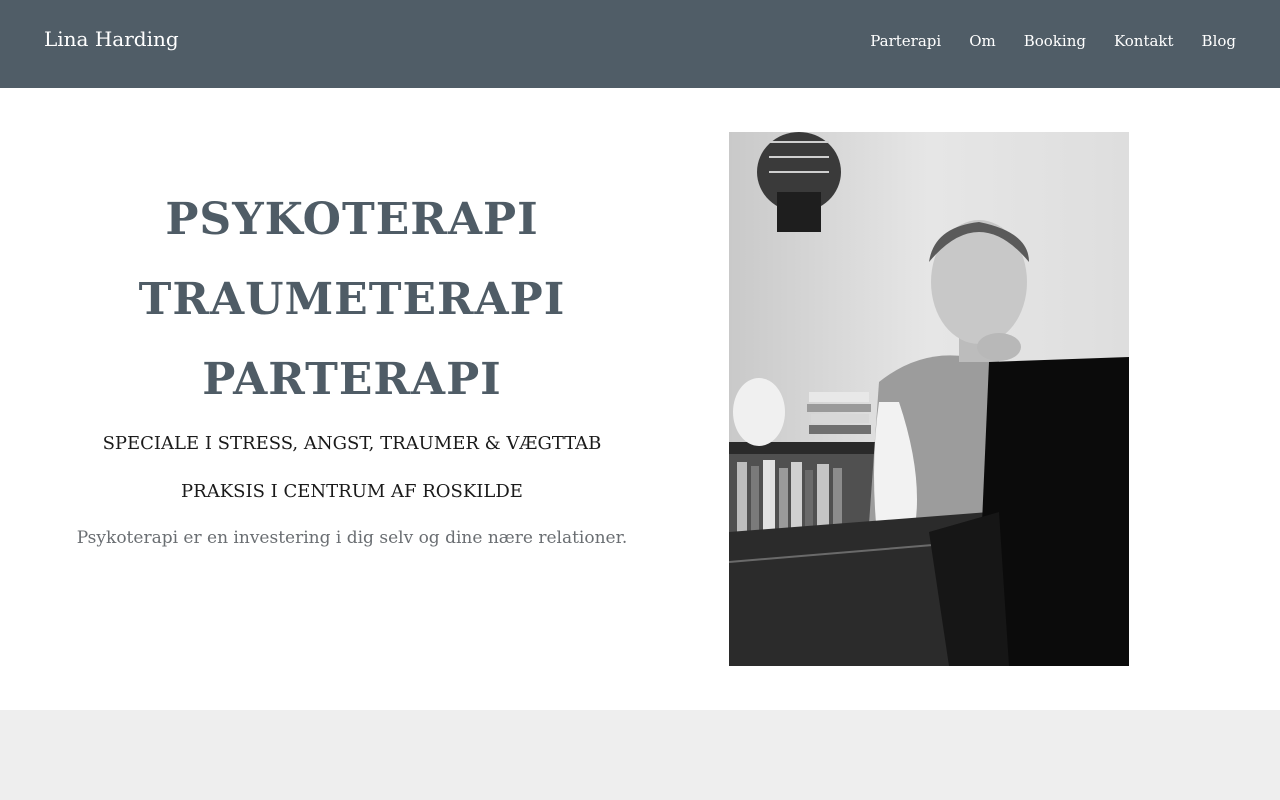 Image resolution: width=1280 pixels, height=800 pixels. What do you see at coordinates (640, 755) in the screenshot?
I see `section-band` at bounding box center [640, 755].